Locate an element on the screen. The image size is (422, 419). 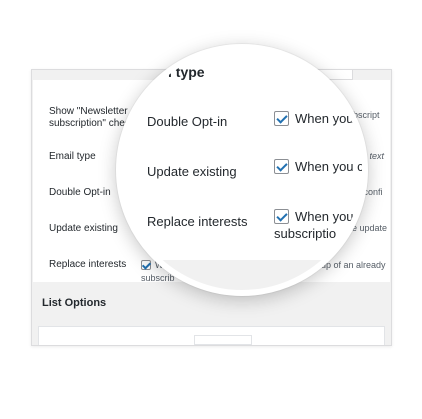
lens-top-tab is located at coordinates (337, 60).